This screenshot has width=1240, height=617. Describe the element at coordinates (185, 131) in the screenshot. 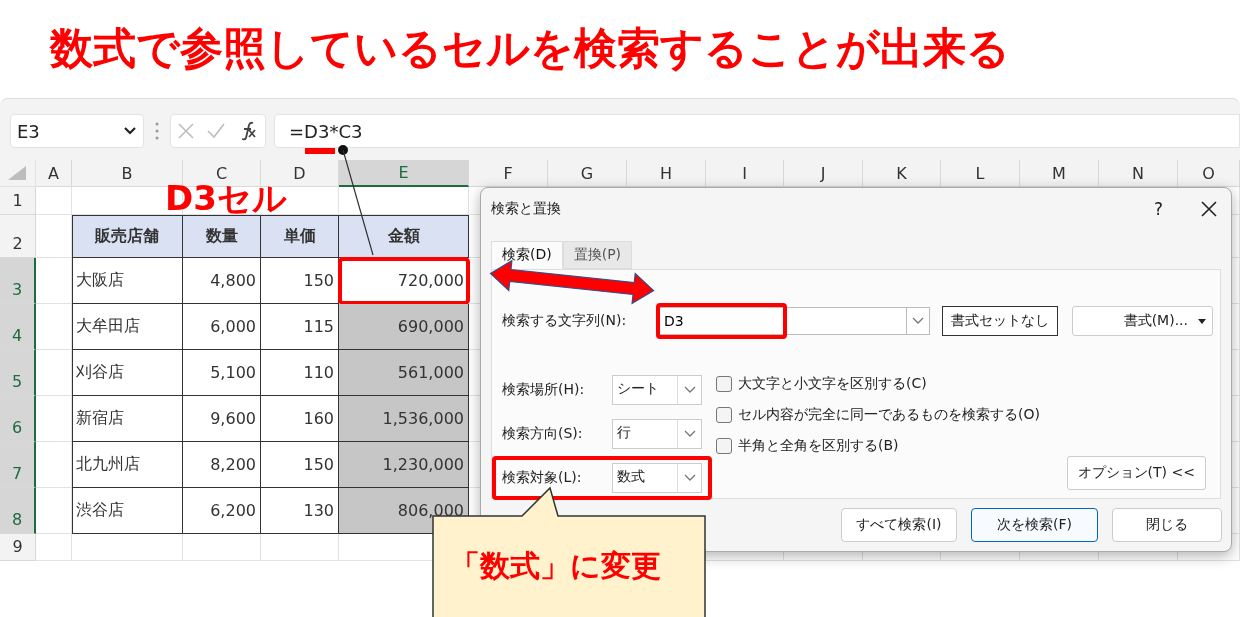

I see `cancel-icon` at that location.